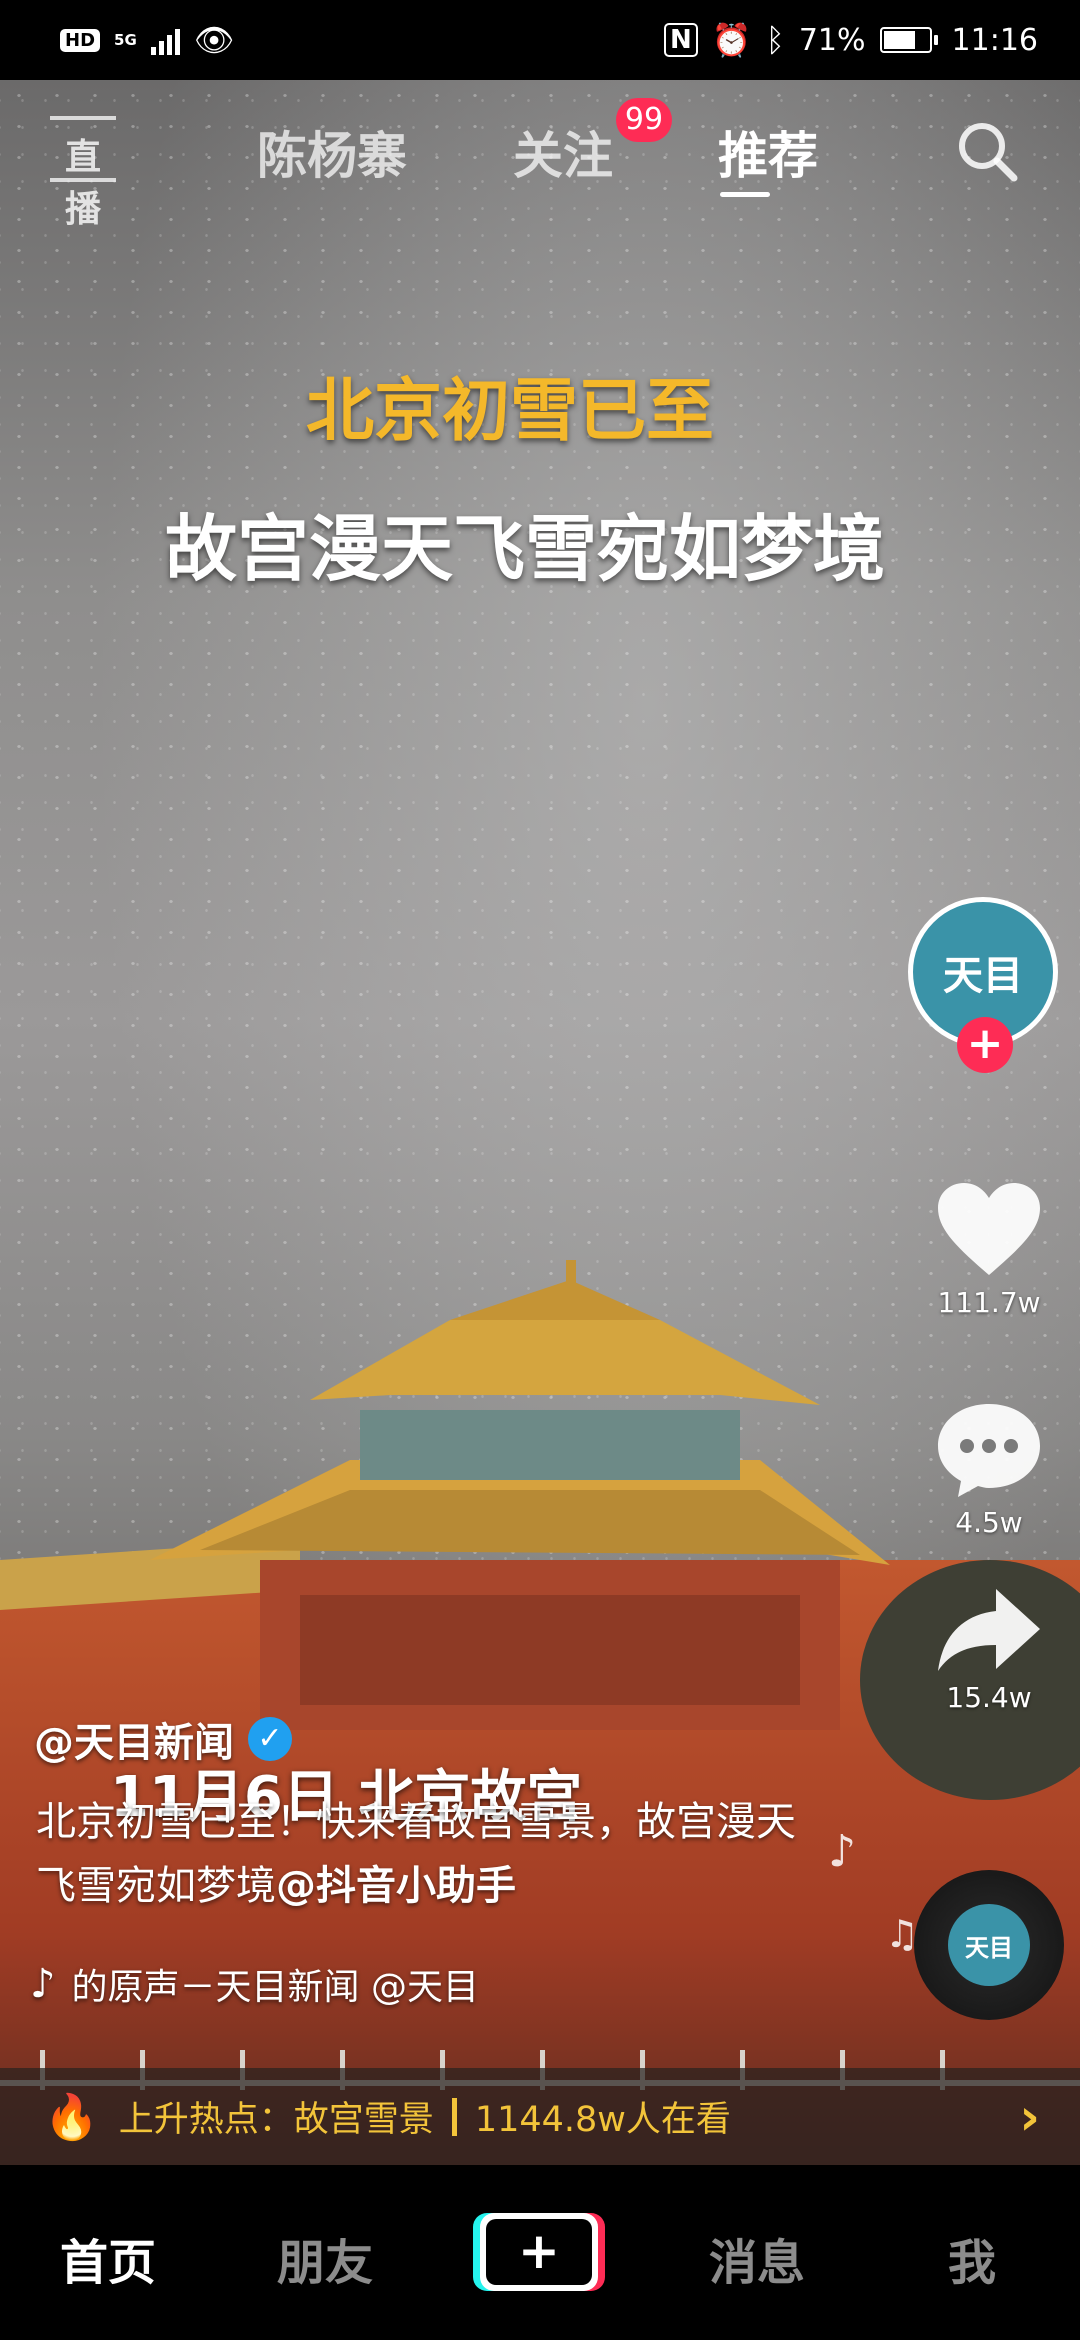 This screenshot has width=1080, height=2340. I want to click on music-note-icon: ♪, so click(842, 1851).